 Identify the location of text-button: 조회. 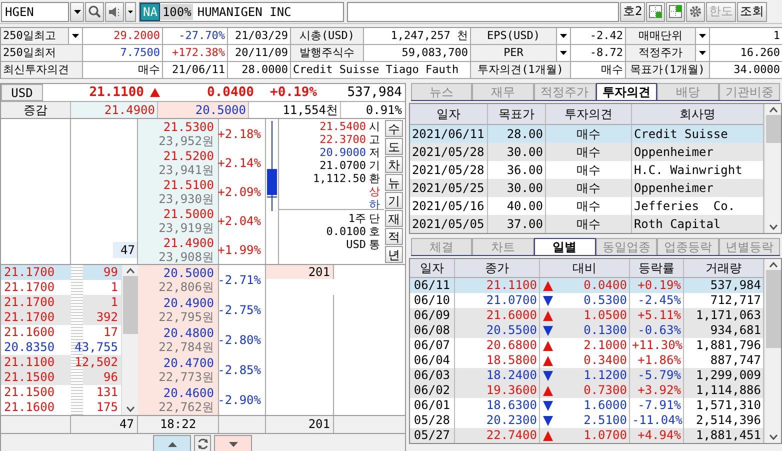
(752, 12).